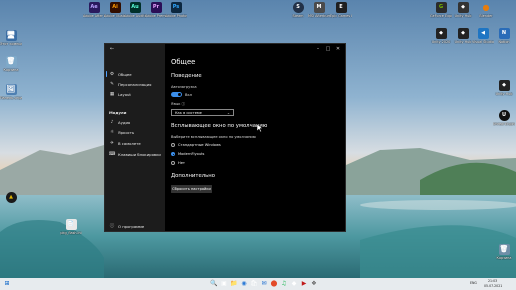 The image size is (516, 290). What do you see at coordinates (294, 284) in the screenshot?
I see `unity-taskbar-icon: ◆` at bounding box center [294, 284].